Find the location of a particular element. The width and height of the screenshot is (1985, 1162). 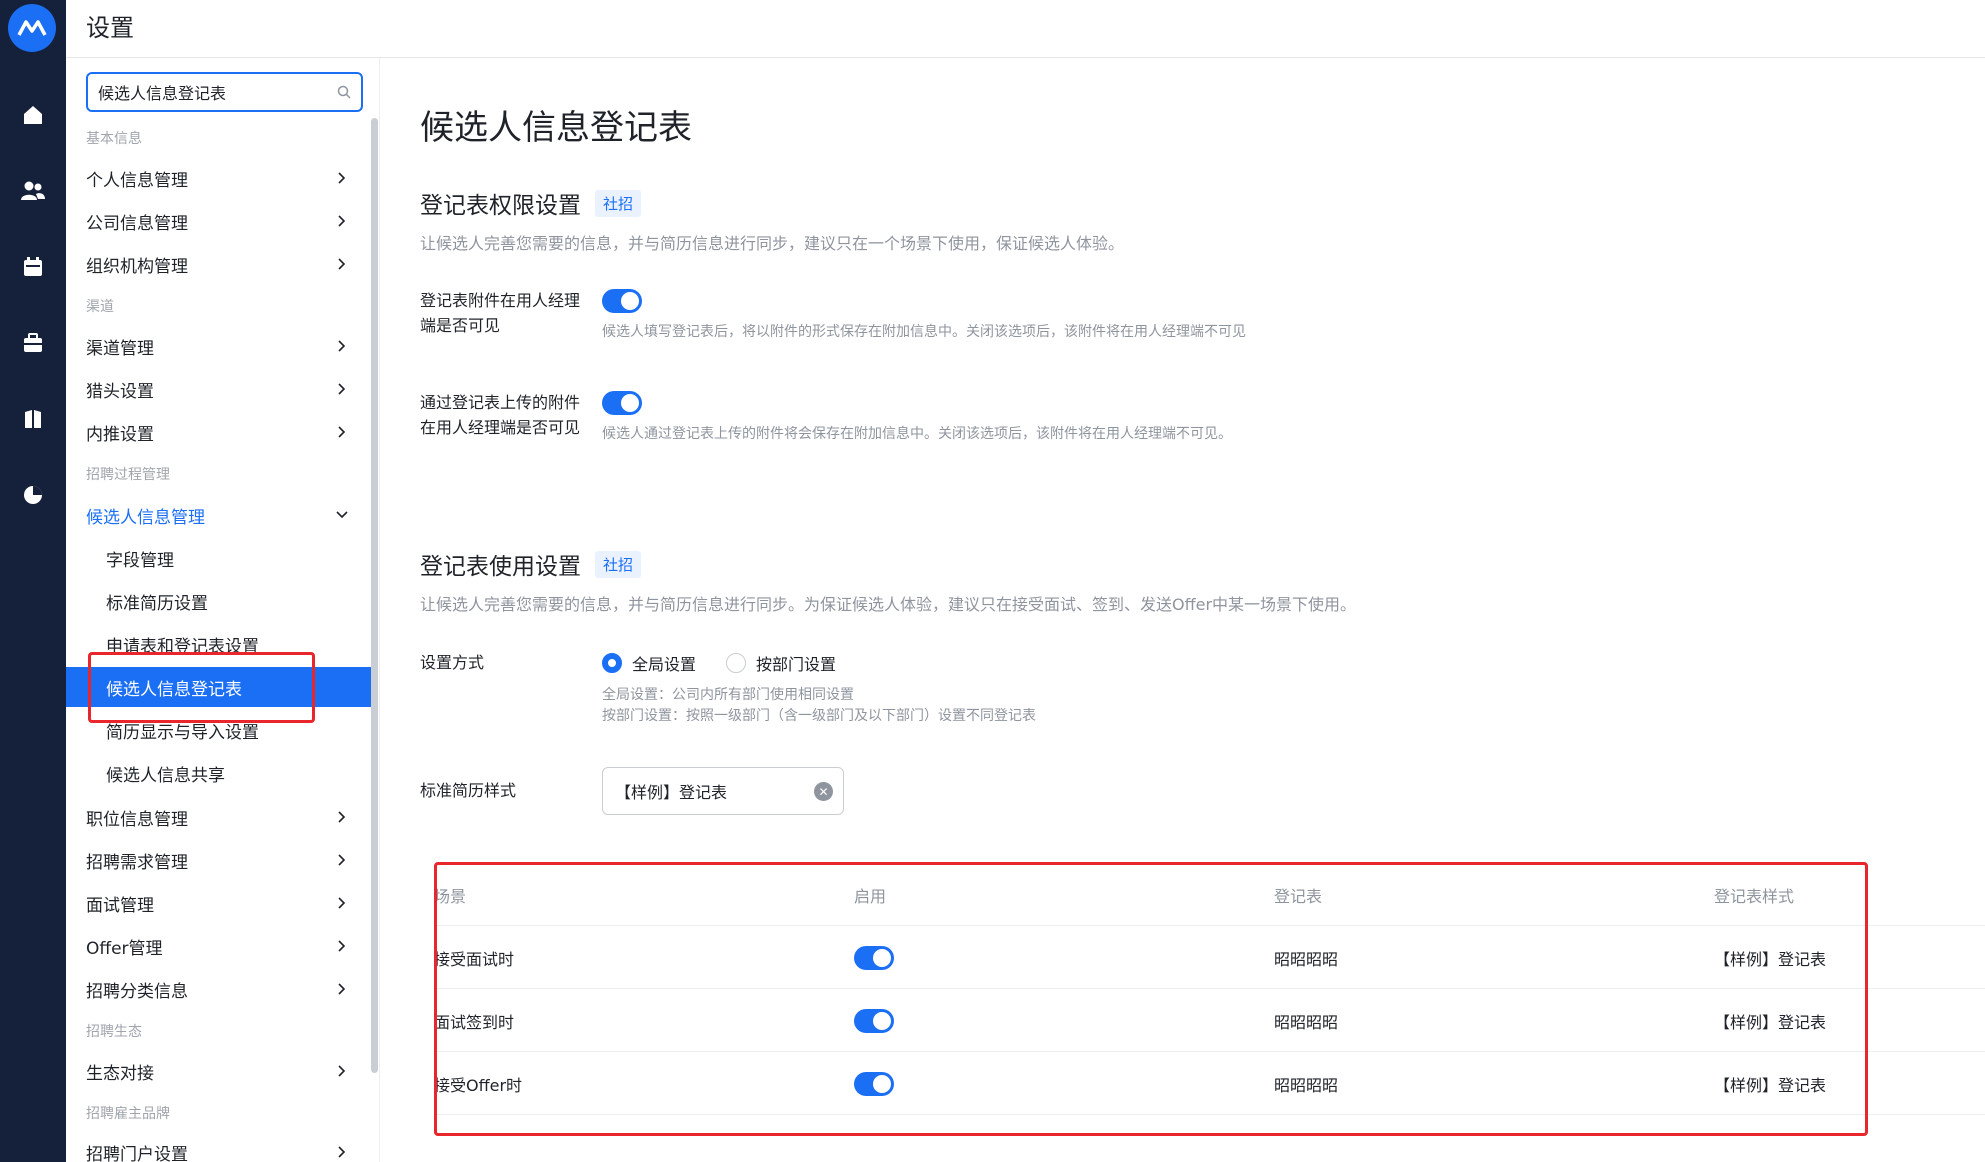

style-label: 标准简历样式 is located at coordinates (468, 790).